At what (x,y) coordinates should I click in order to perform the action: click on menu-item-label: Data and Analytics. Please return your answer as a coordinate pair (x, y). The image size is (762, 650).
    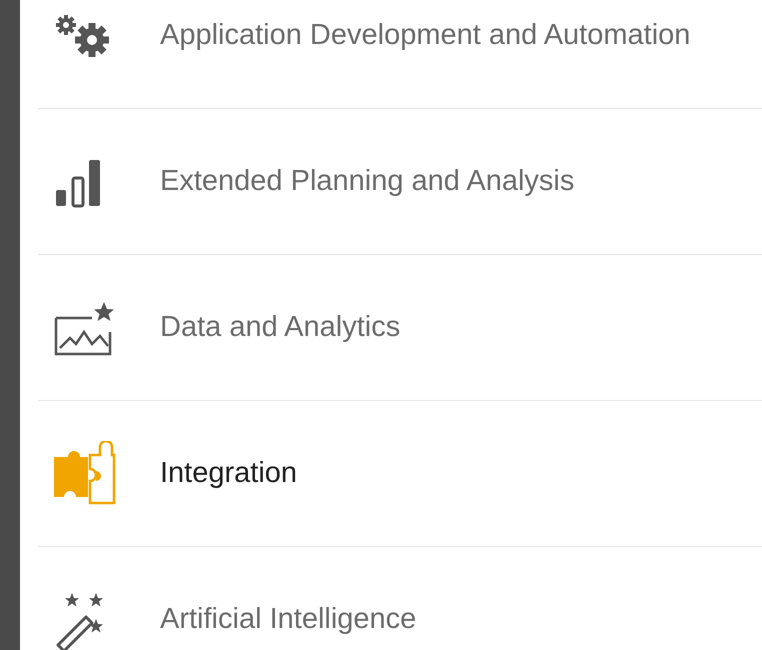
    Looking at the image, I should click on (280, 327).